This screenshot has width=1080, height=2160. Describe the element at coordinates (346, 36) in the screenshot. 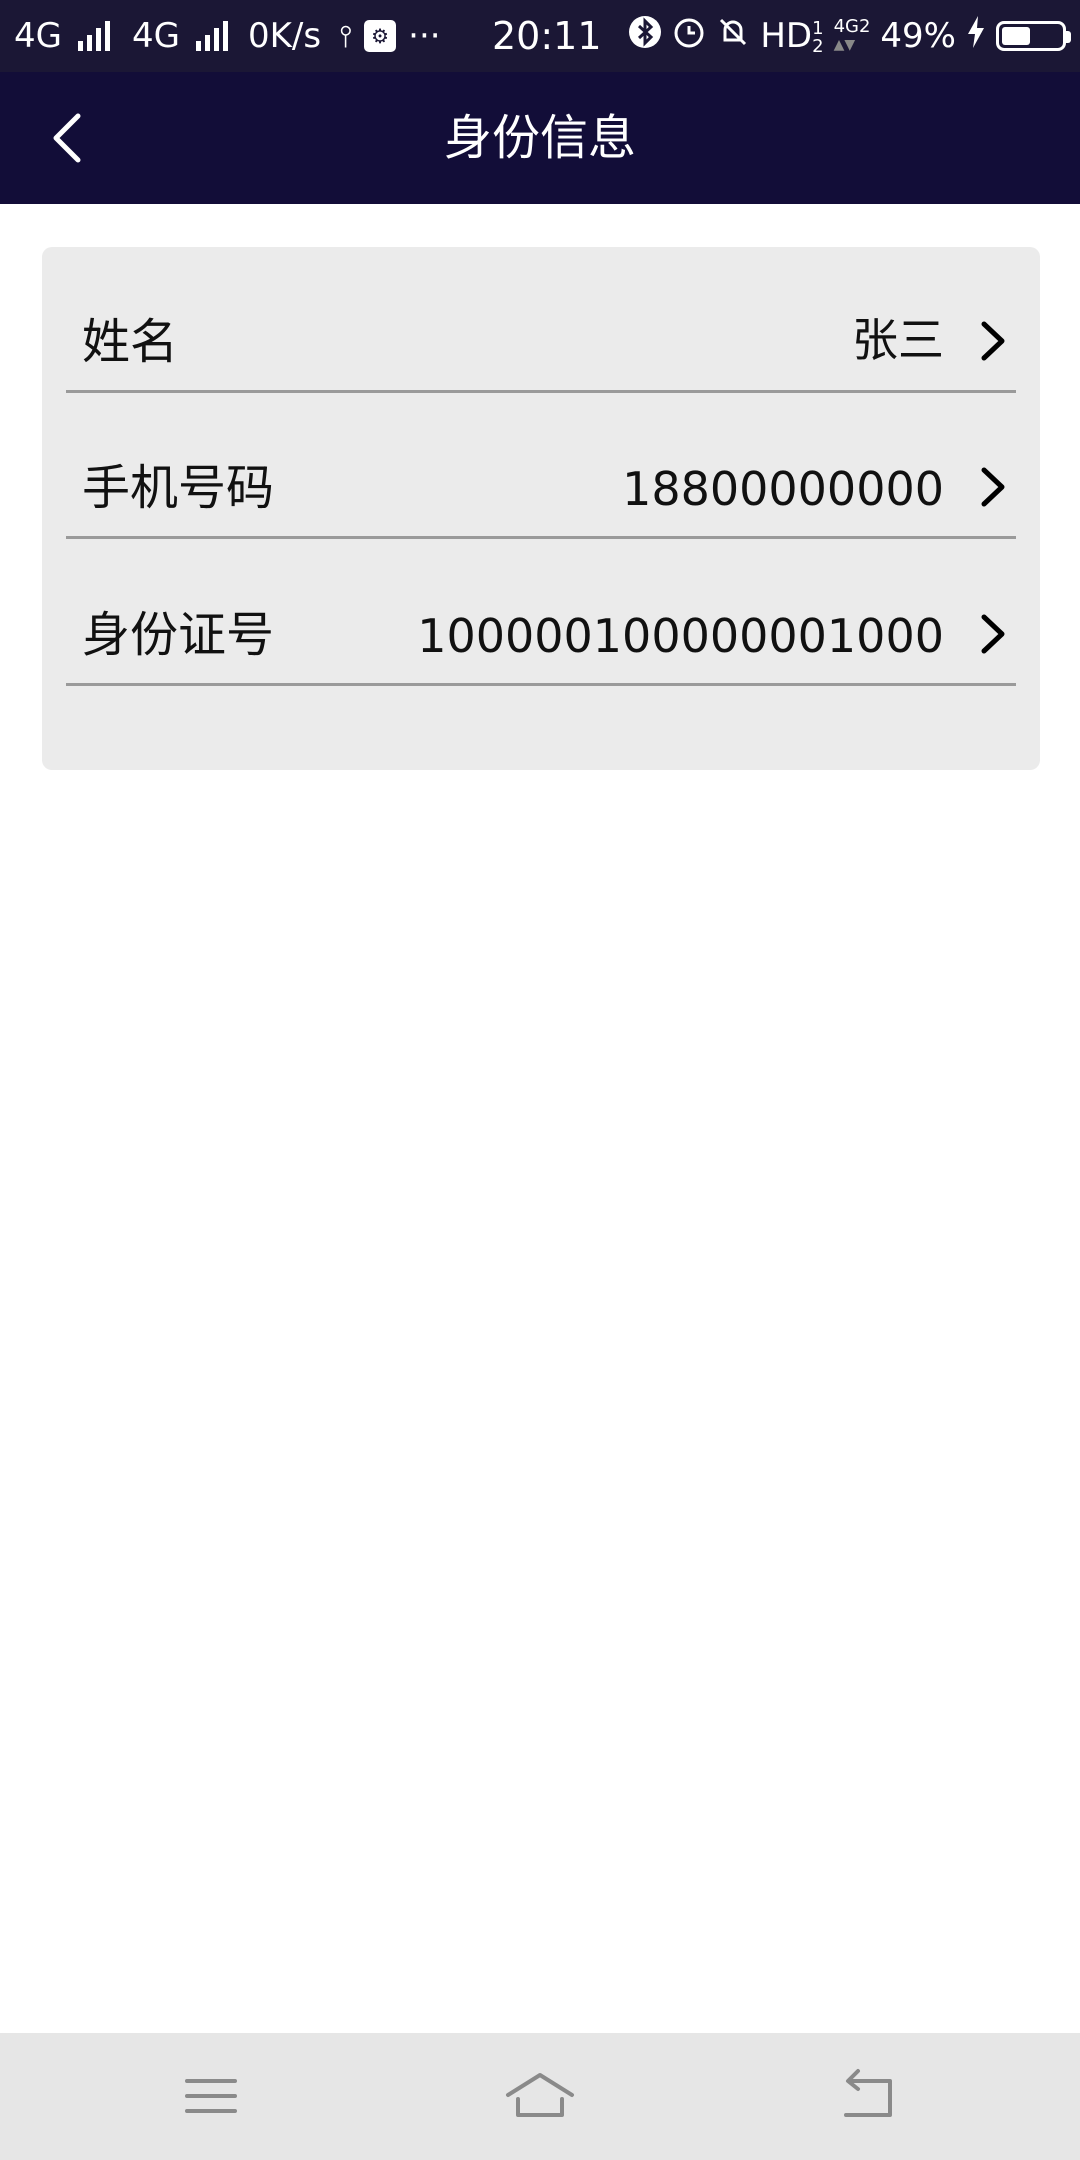

I see `usb-icon: ⫯` at that location.